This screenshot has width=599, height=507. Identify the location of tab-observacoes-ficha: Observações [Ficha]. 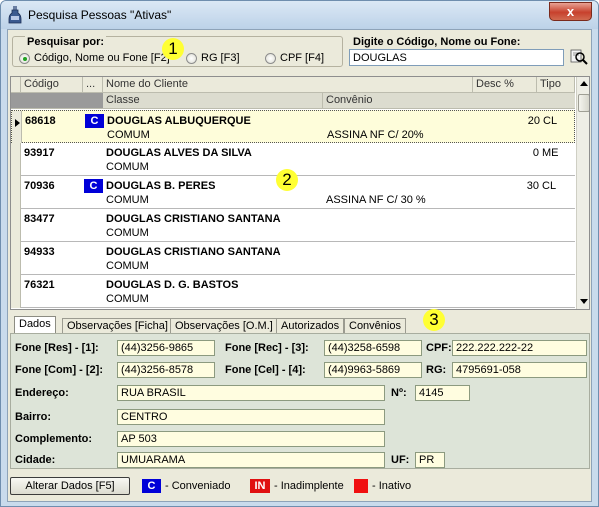
(117, 326).